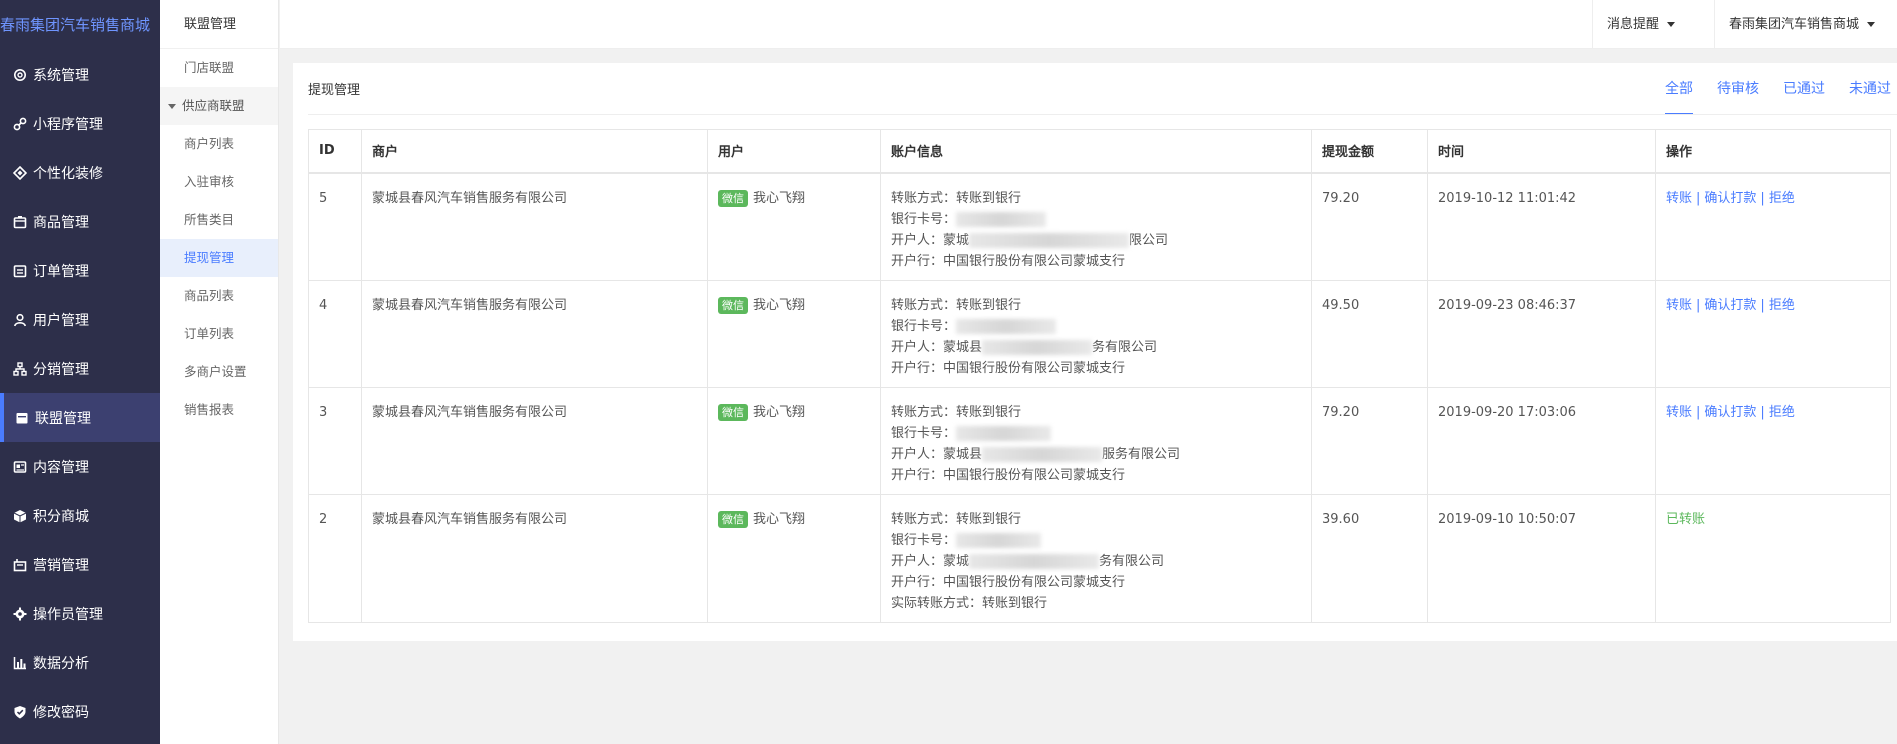 The height and width of the screenshot is (744, 1897). Describe the element at coordinates (80, 613) in the screenshot. I see `sidebar-item-11: 操作员管理` at that location.